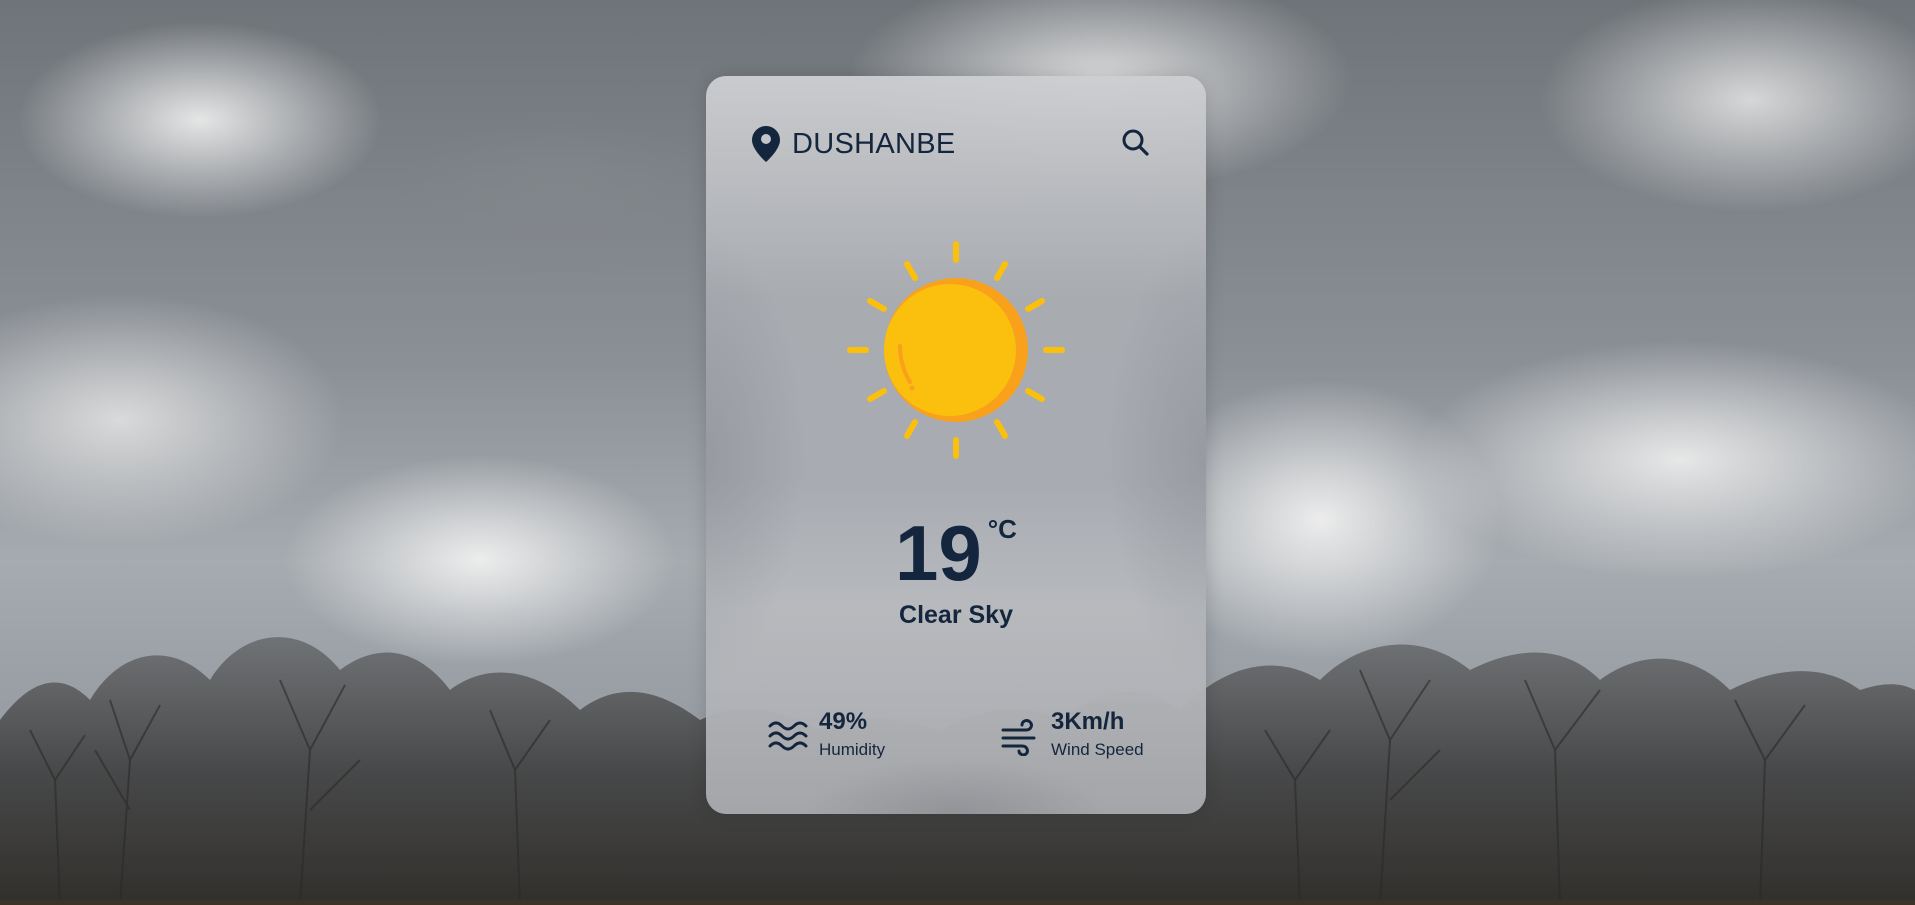  Describe the element at coordinates (874, 144) in the screenshot. I see `city-name: DUSHANBE` at that location.